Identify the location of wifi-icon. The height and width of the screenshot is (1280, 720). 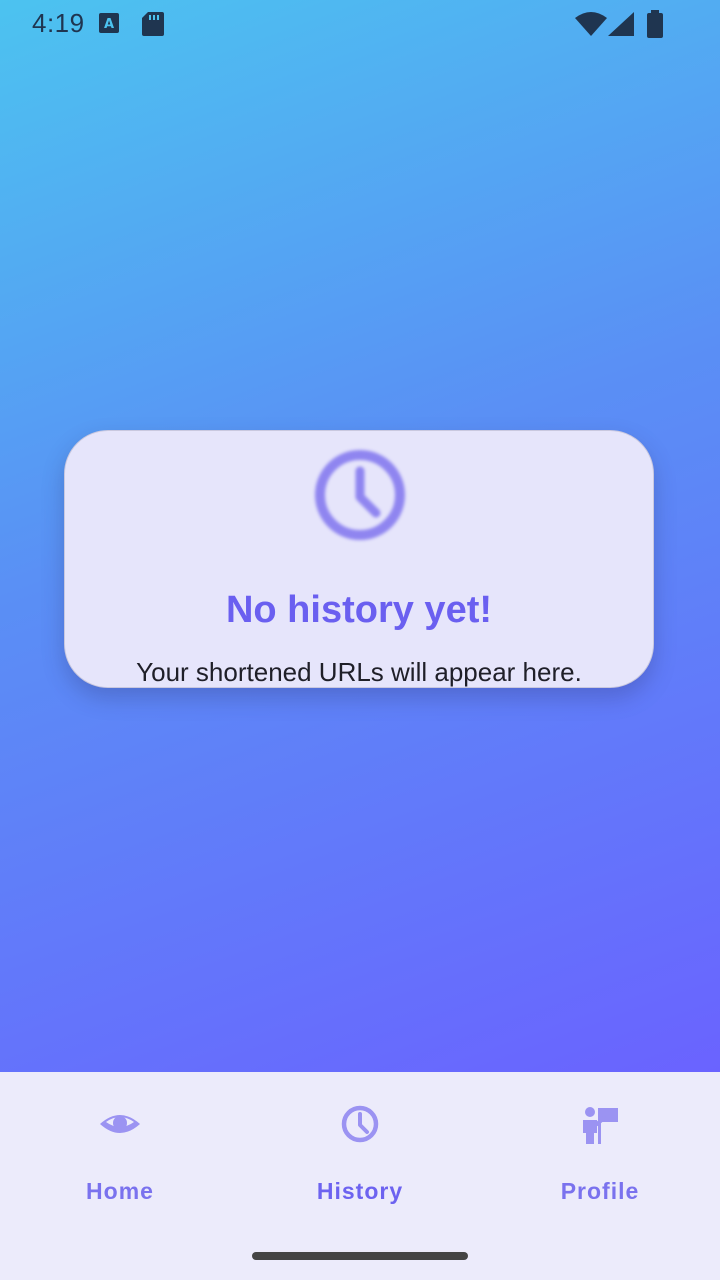
(591, 24).